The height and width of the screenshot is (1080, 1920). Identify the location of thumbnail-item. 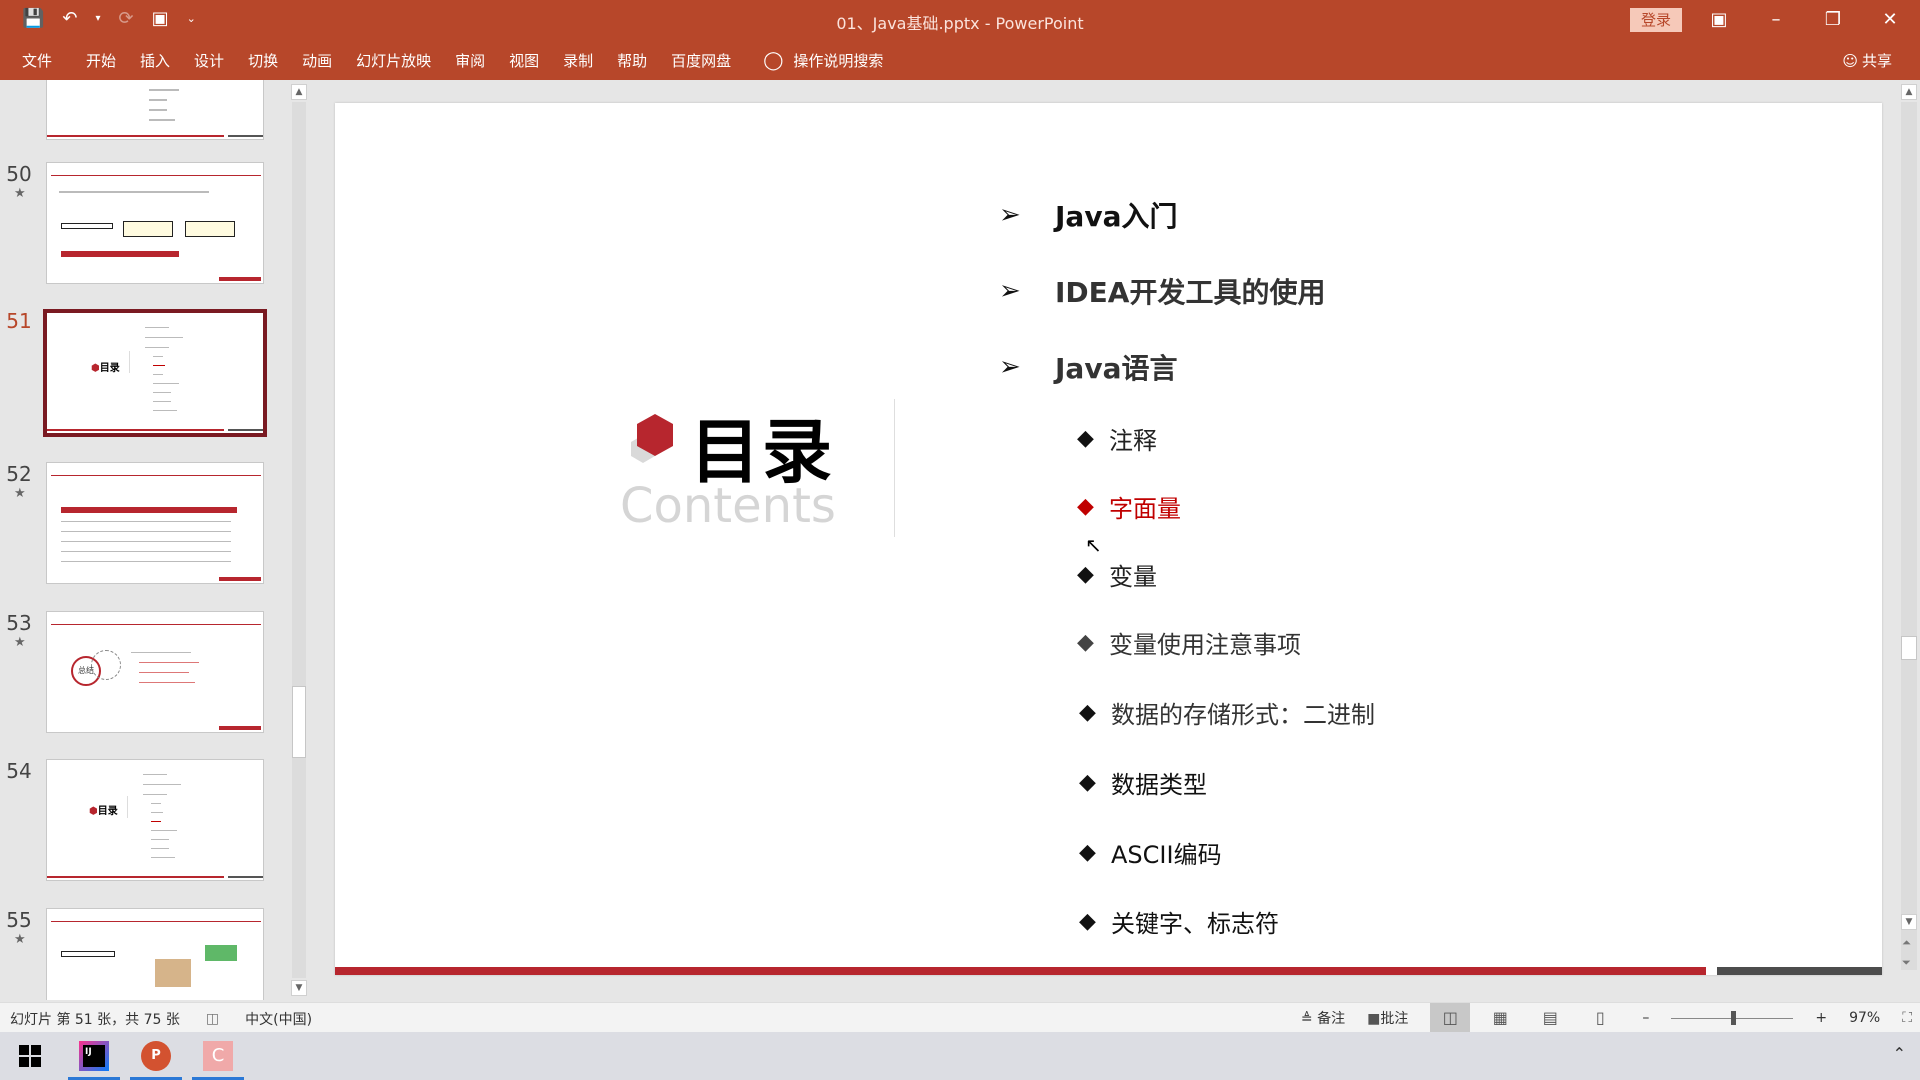
(145, 110).